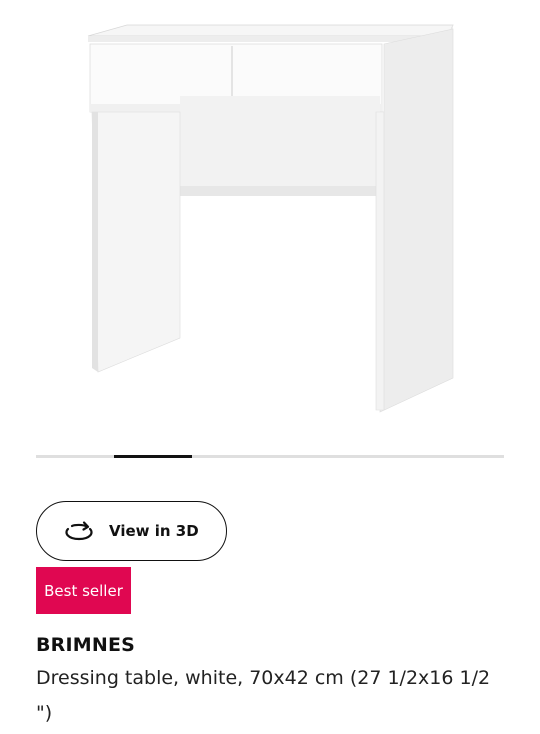  What do you see at coordinates (270, 456) in the screenshot?
I see `image-carousel-indicator` at bounding box center [270, 456].